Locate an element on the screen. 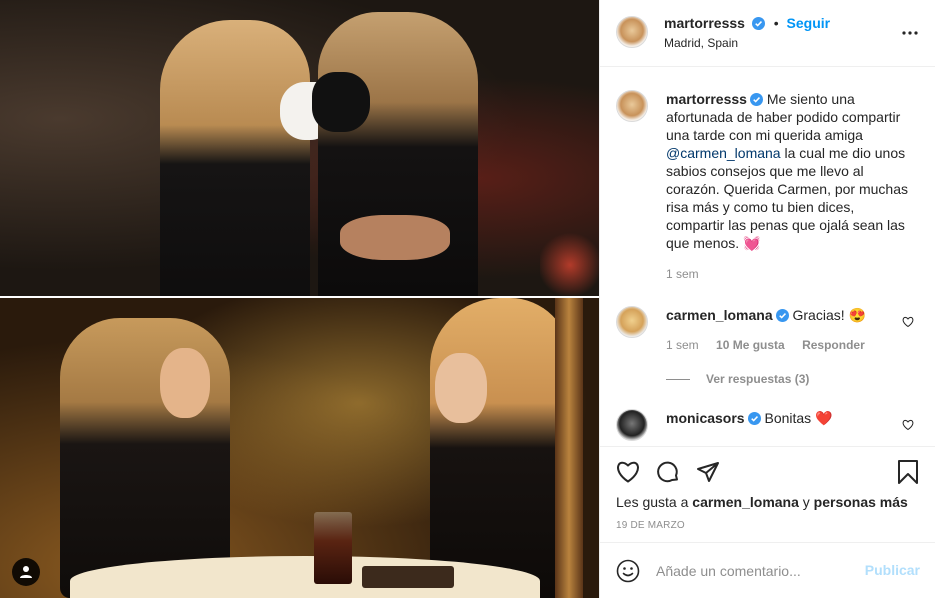 The image size is (935, 598). caption-author: martorresss is located at coordinates (706, 99).